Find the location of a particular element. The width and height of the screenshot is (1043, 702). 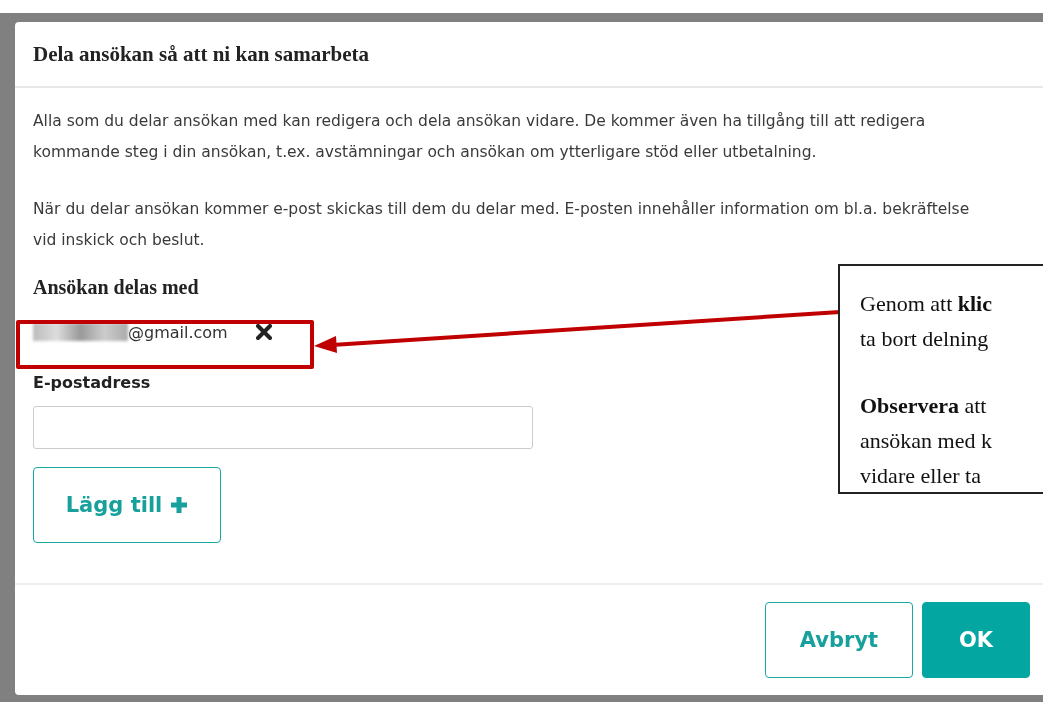

ok-button: OK is located at coordinates (976, 640).